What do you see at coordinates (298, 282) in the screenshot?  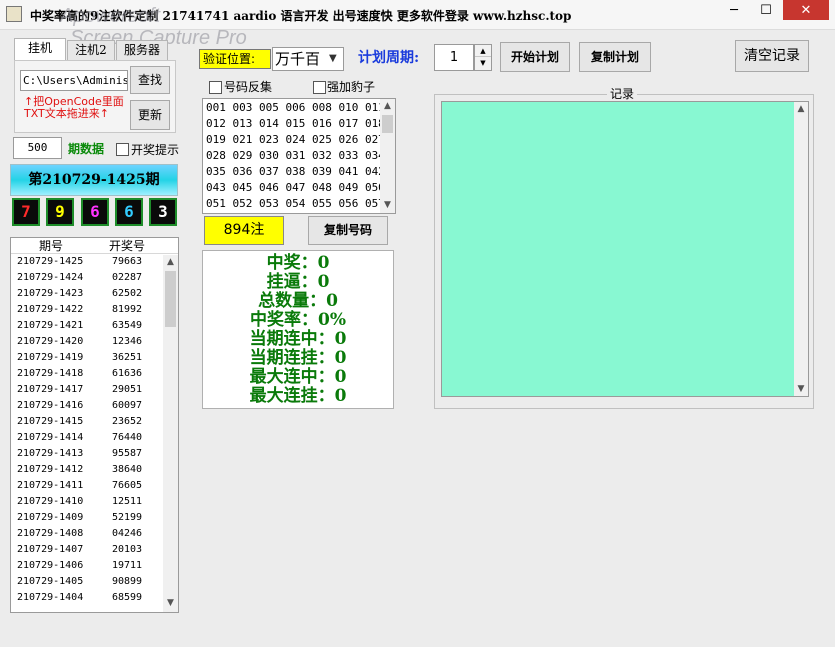 I see `stat-line: 挂逼：0` at bounding box center [298, 282].